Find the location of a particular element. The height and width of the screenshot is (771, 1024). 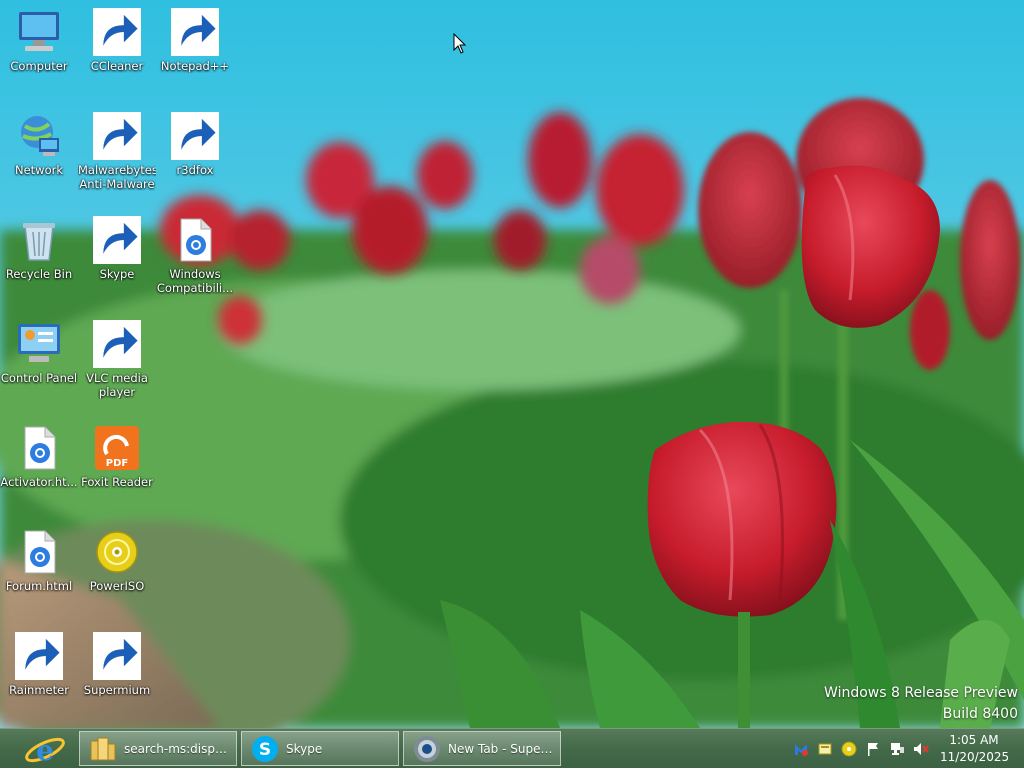

notification-tray-icon is located at coordinates (825, 749).